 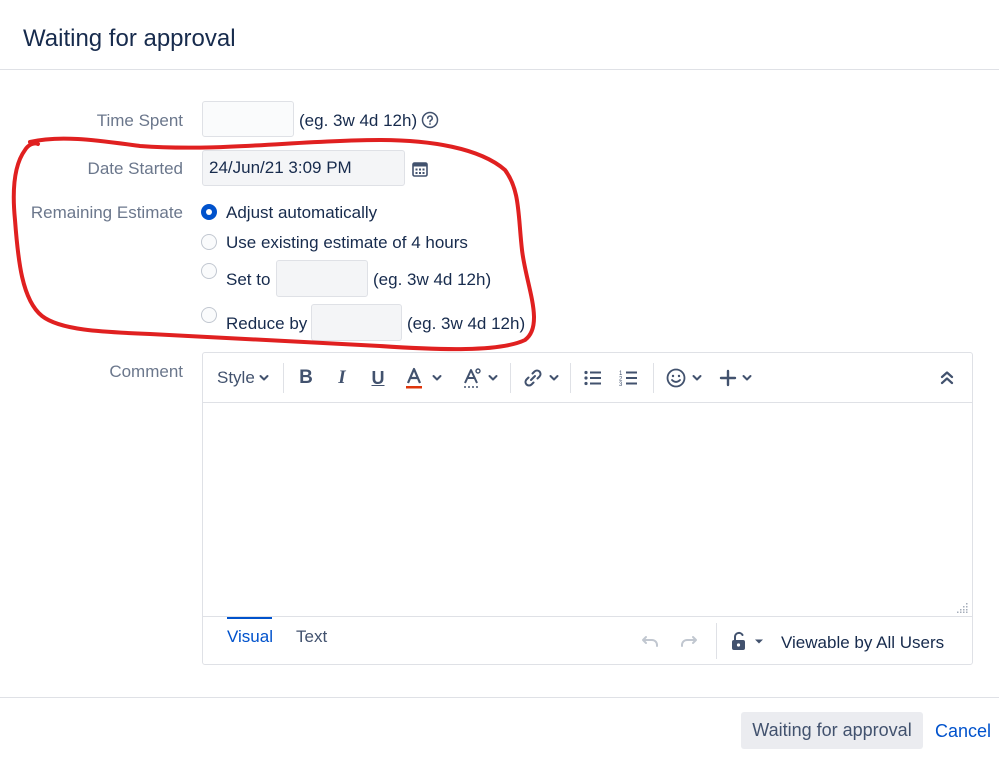 I want to click on collapse-toolbar-button, so click(x=947, y=378).